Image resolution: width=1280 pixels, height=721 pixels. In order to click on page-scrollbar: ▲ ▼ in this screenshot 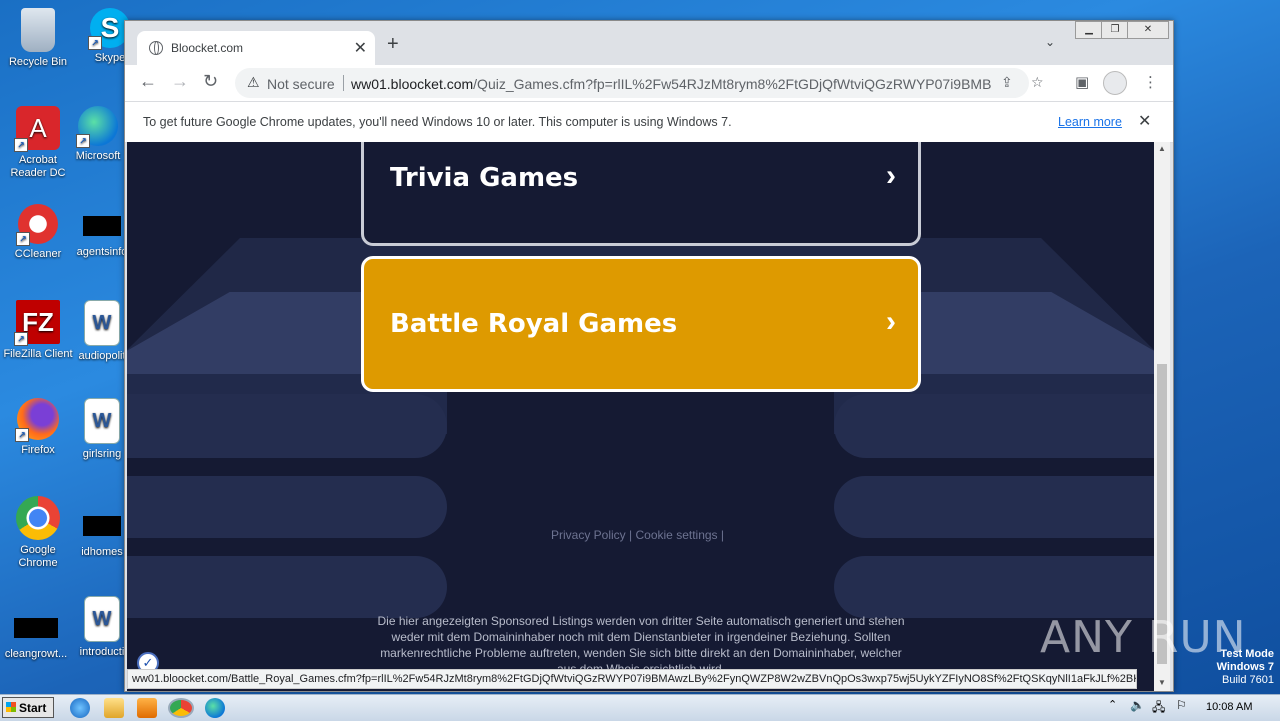, I will do `click(1162, 416)`.